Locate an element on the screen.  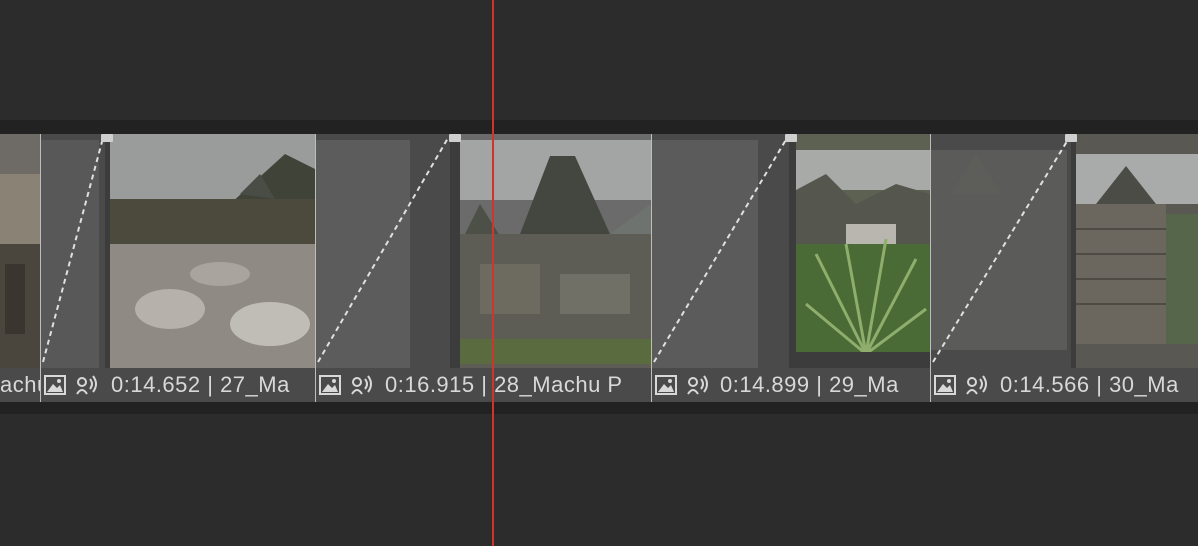
clip-27-label: 0:14.652 | 27_Ma is located at coordinates (200, 384).